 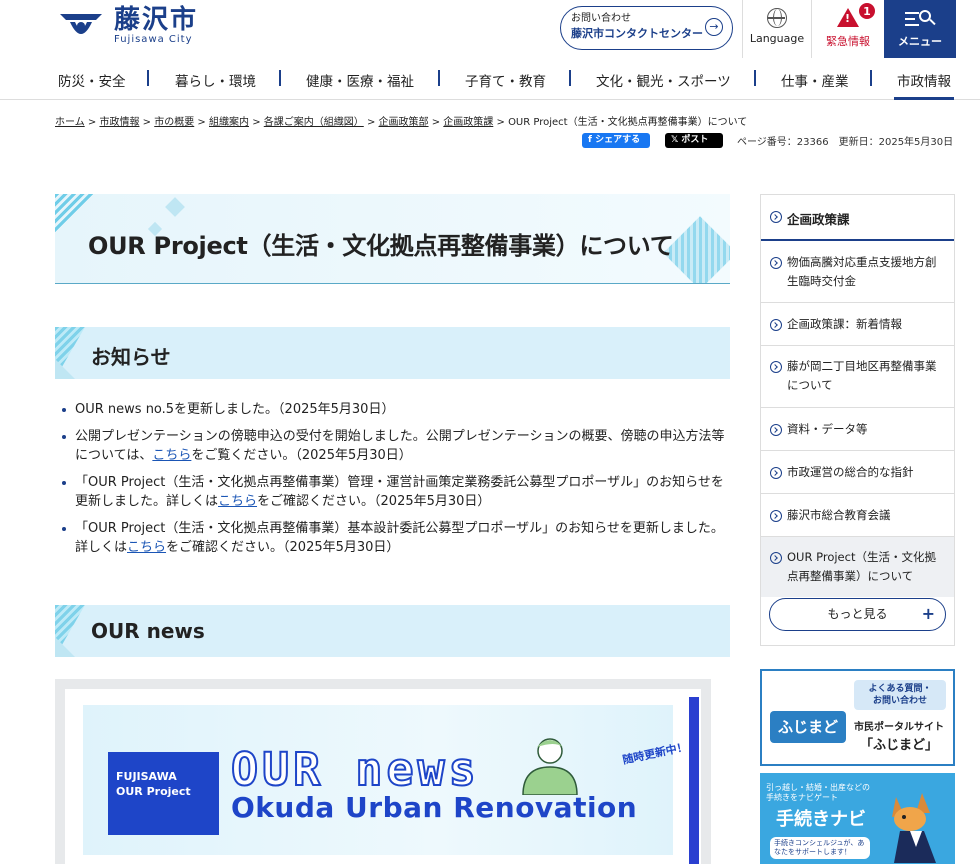 What do you see at coordinates (862, 366) in the screenshot?
I see `sidebar-item-label: 藤が岡二丁目地区再整備事業` at bounding box center [862, 366].